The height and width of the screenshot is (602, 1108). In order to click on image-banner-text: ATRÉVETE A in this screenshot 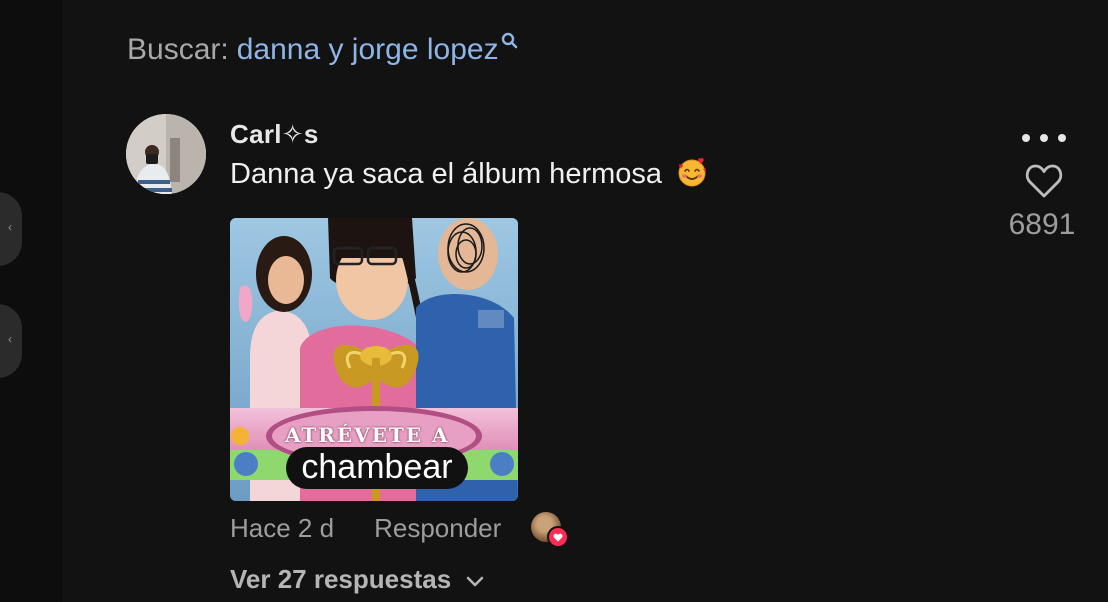, I will do `click(367, 435)`.